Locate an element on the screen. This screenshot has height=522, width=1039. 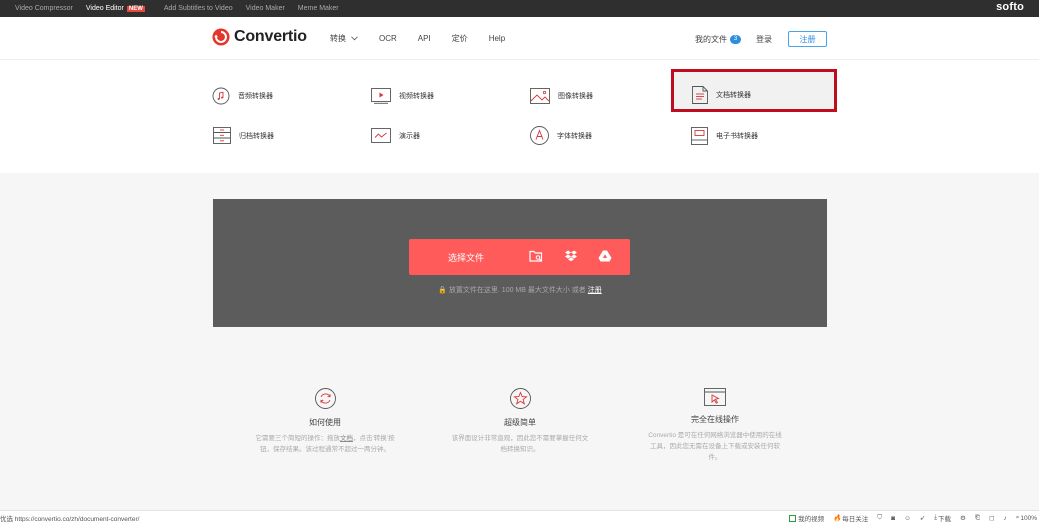
fire-icon: 🔥 is located at coordinates (837, 518).